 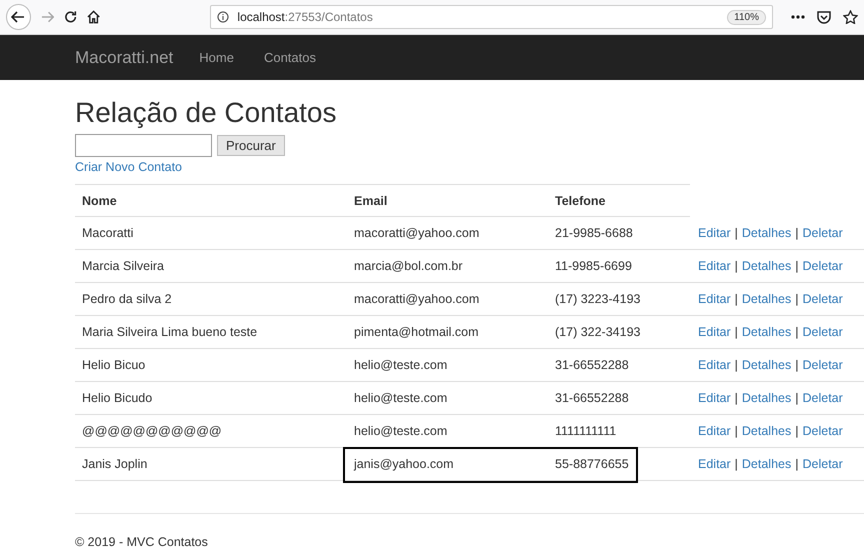 What do you see at coordinates (598, 299) in the screenshot?
I see `table-cell-text: (17) 3223-4193` at bounding box center [598, 299].